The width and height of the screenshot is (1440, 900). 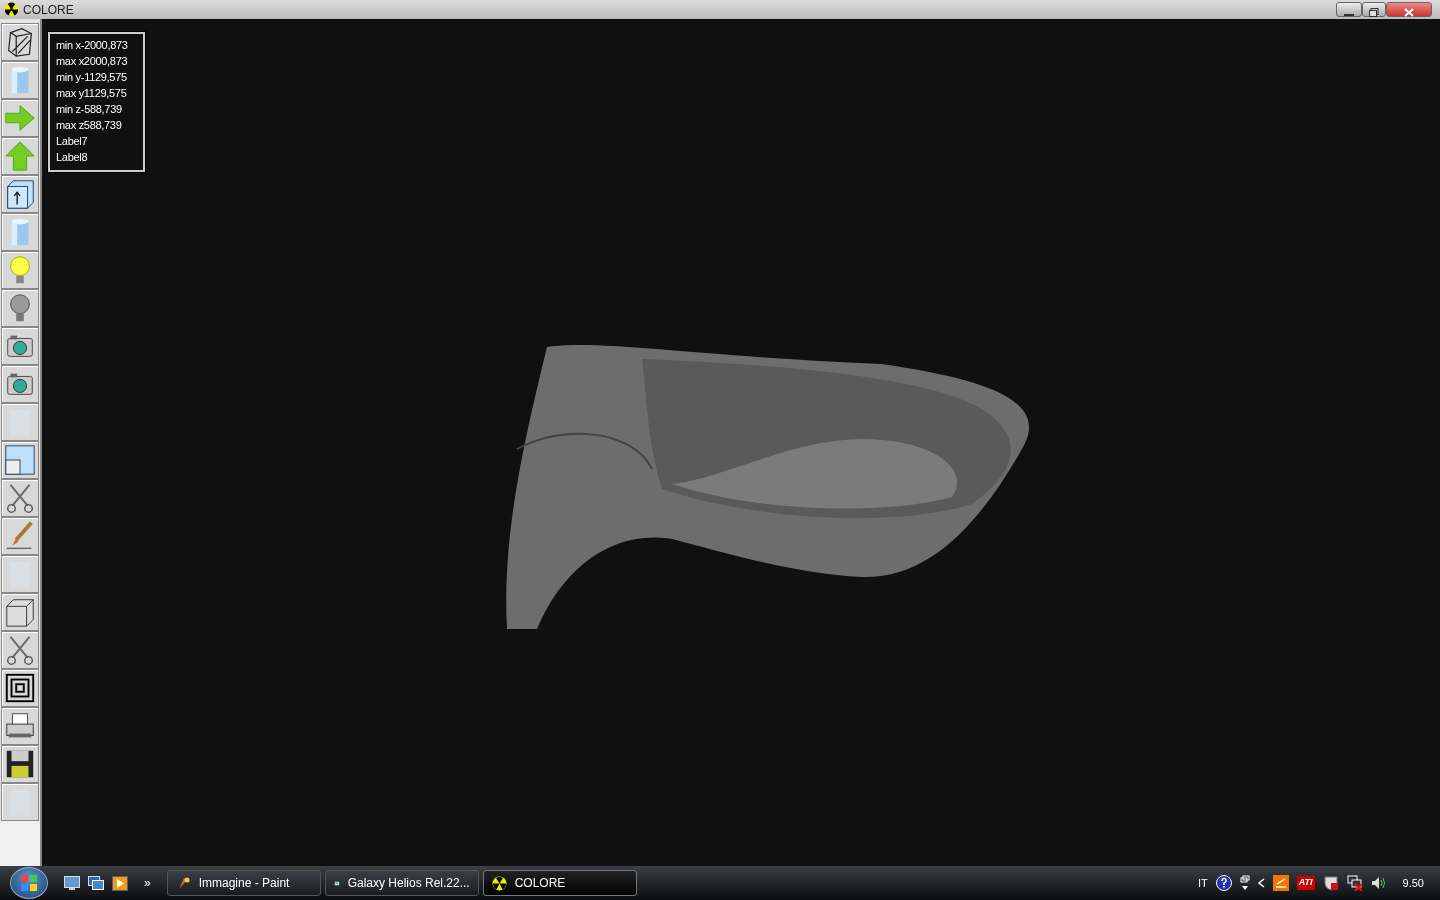 I want to click on info-label: max y1129,575, so click(x=92, y=93).